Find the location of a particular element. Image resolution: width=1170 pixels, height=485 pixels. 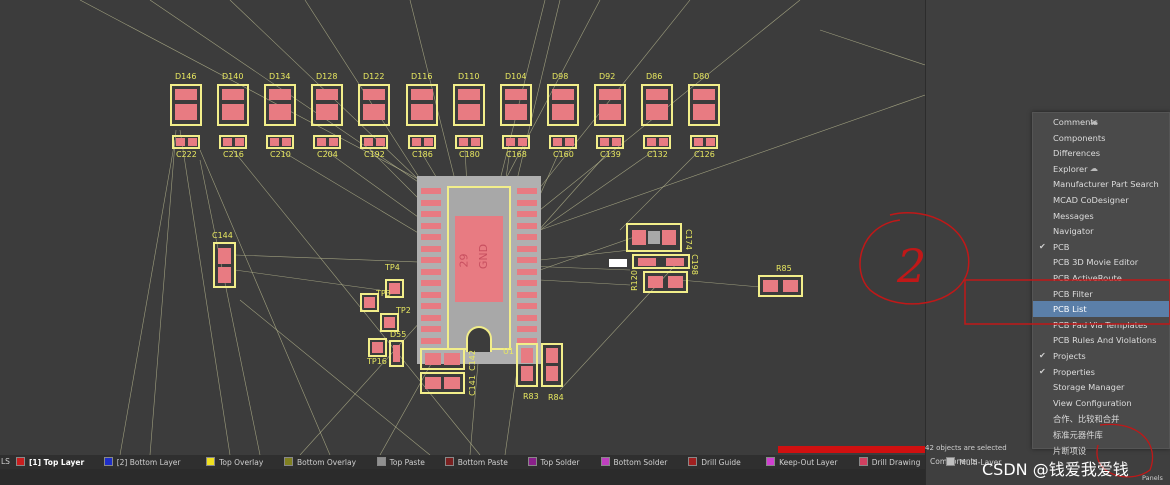

layer-tab-5: Bottom Paste is located at coordinates (476, 462).